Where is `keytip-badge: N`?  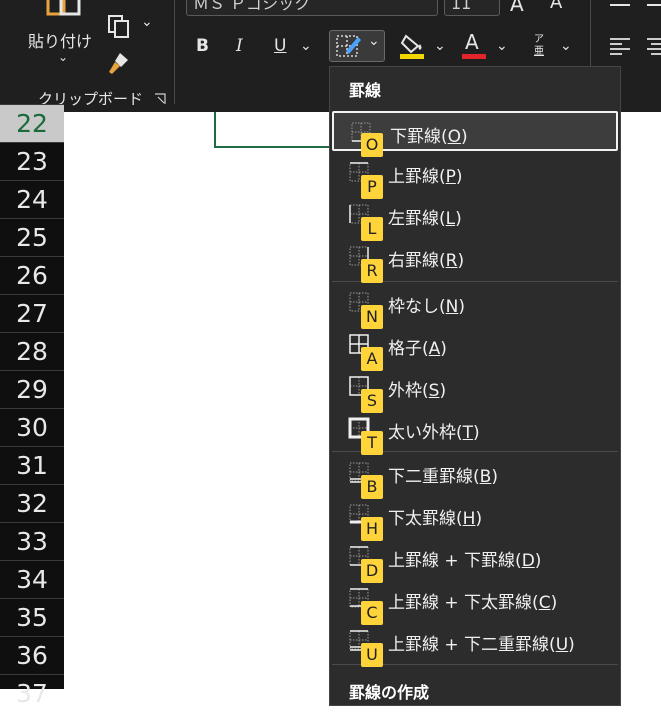 keytip-badge: N is located at coordinates (372, 317).